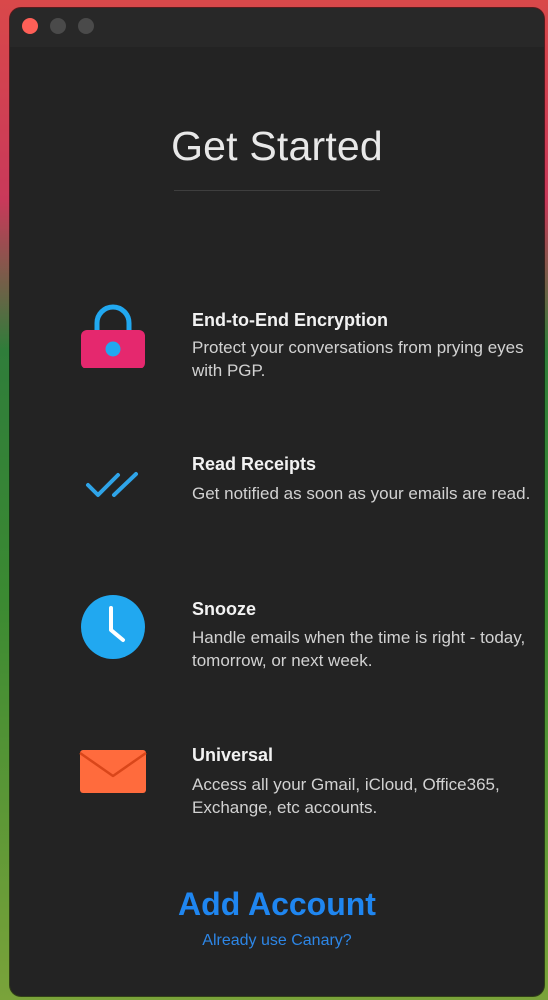 The height and width of the screenshot is (1000, 548). What do you see at coordinates (233, 755) in the screenshot?
I see `feature-title: Universal` at bounding box center [233, 755].